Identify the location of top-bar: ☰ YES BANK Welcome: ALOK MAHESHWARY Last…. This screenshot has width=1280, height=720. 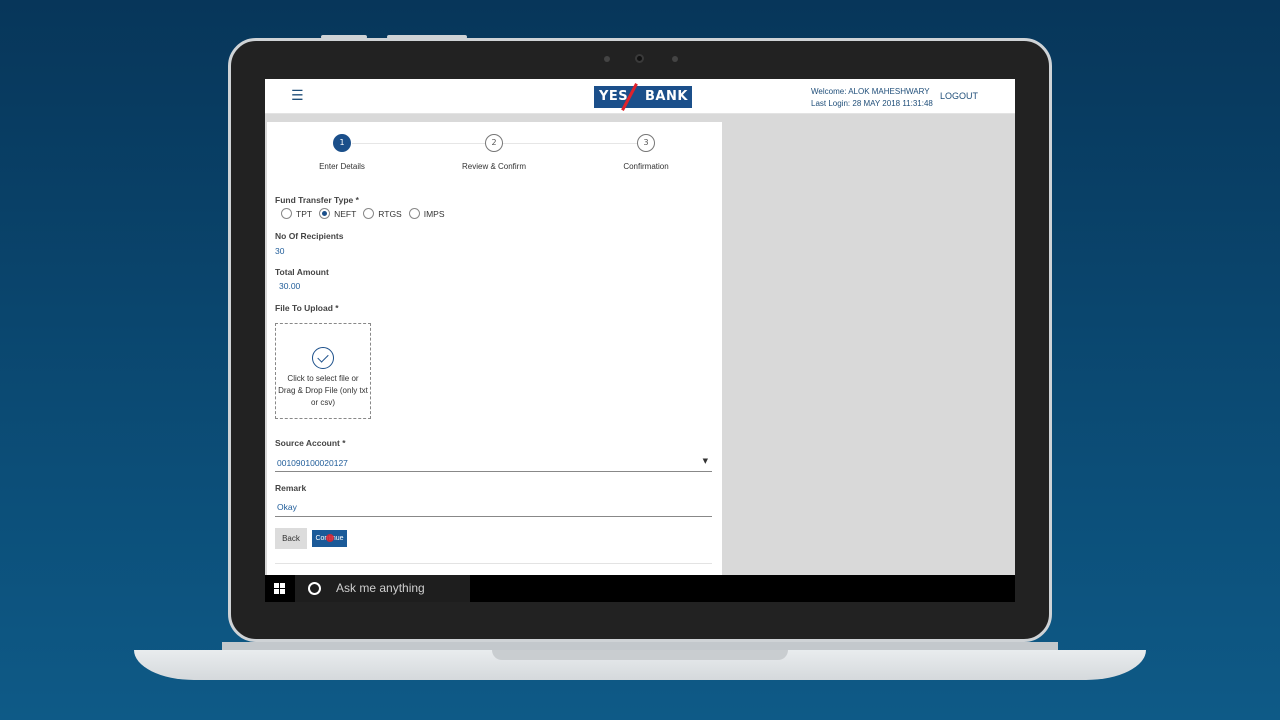
(640, 96).